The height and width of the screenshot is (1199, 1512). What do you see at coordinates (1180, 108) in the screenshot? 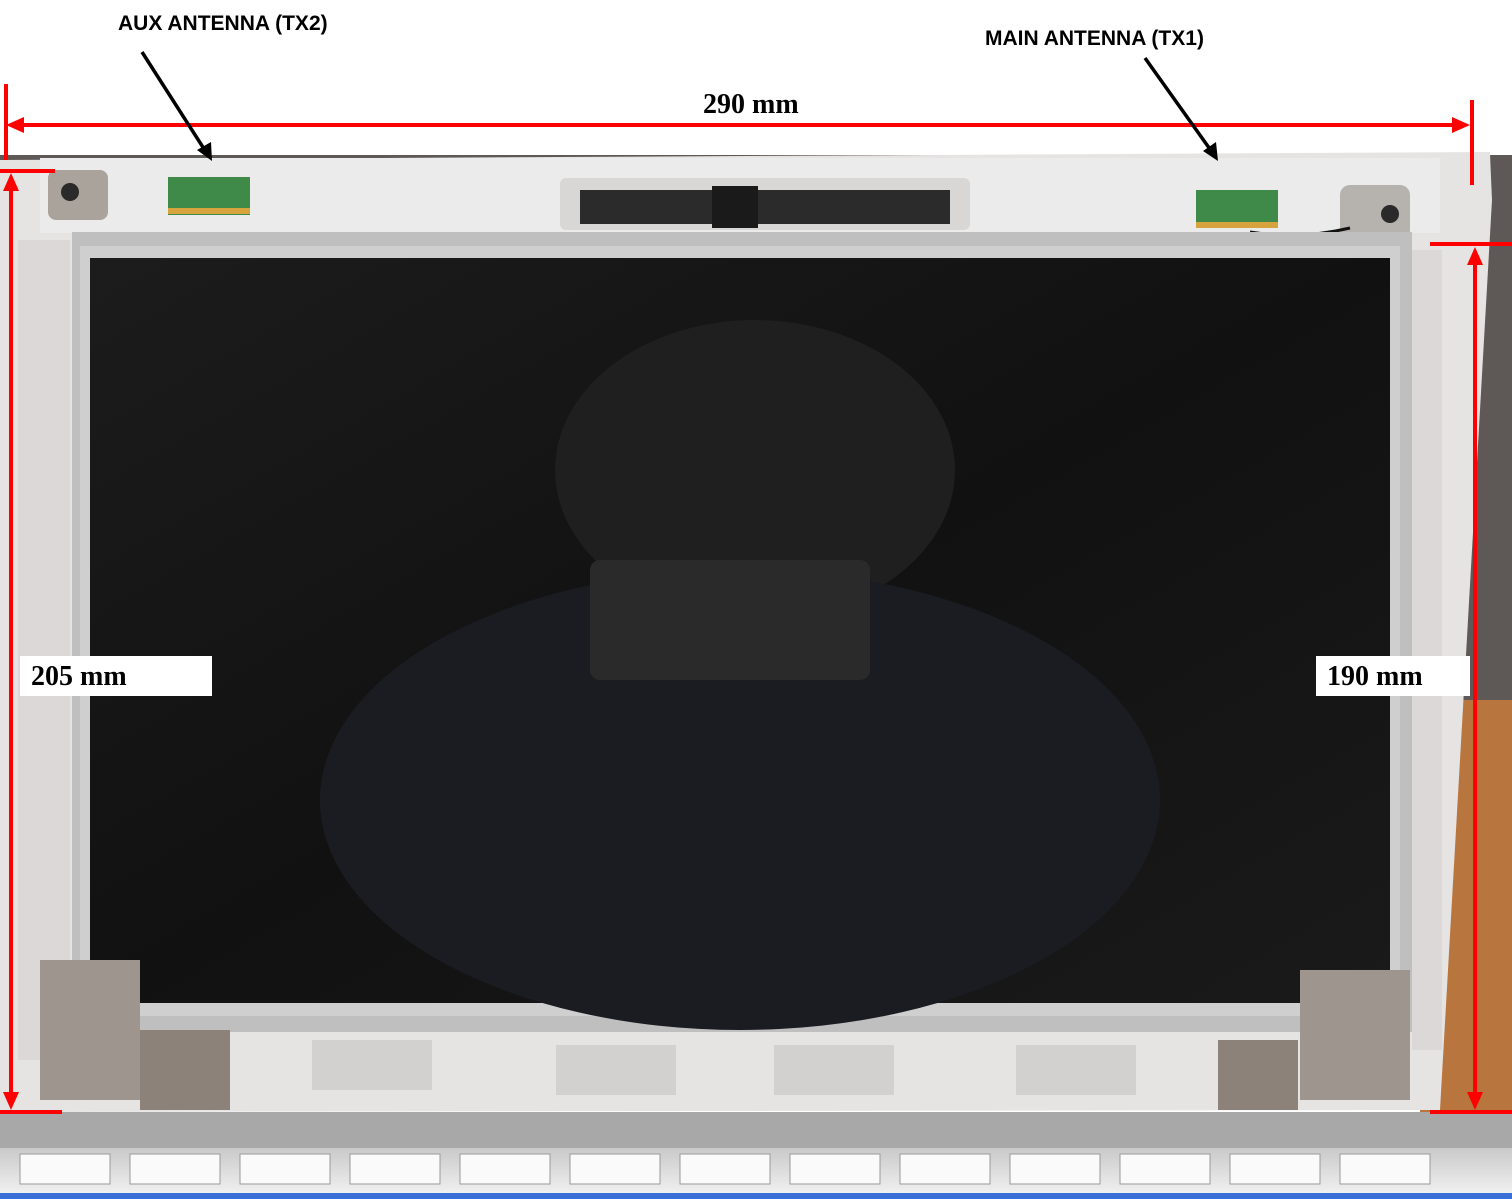
I see `main-antenna-leader` at bounding box center [1180, 108].